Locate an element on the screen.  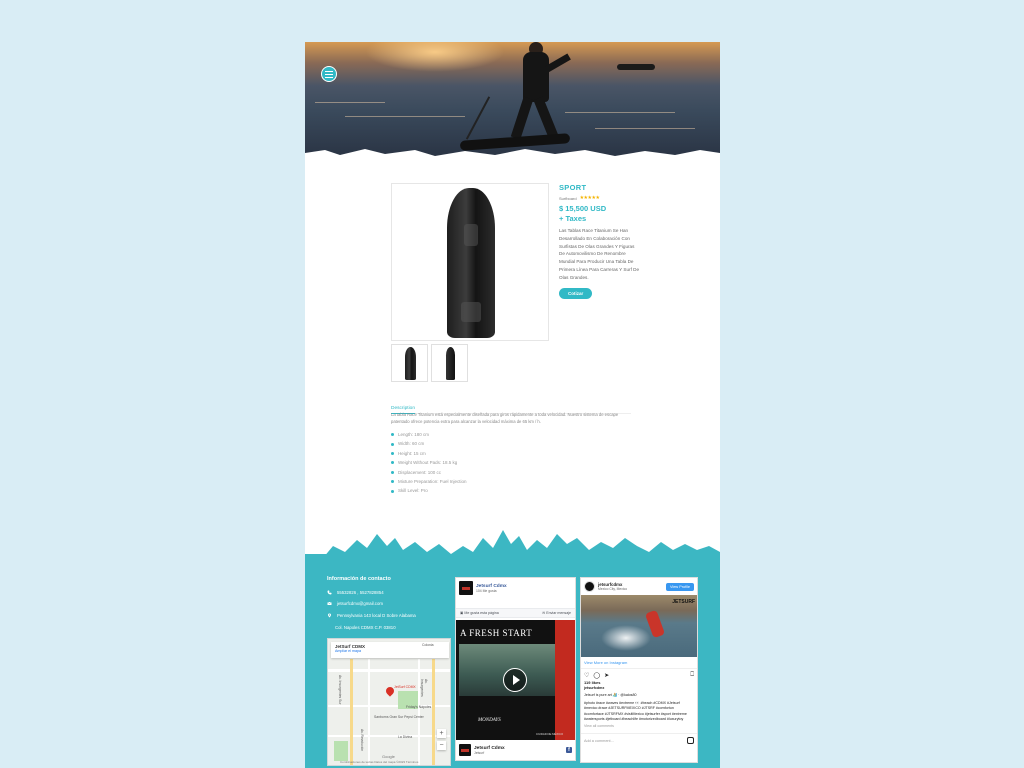
spec-item: Displacement: 100 cc is located at coordinates (511, 472).